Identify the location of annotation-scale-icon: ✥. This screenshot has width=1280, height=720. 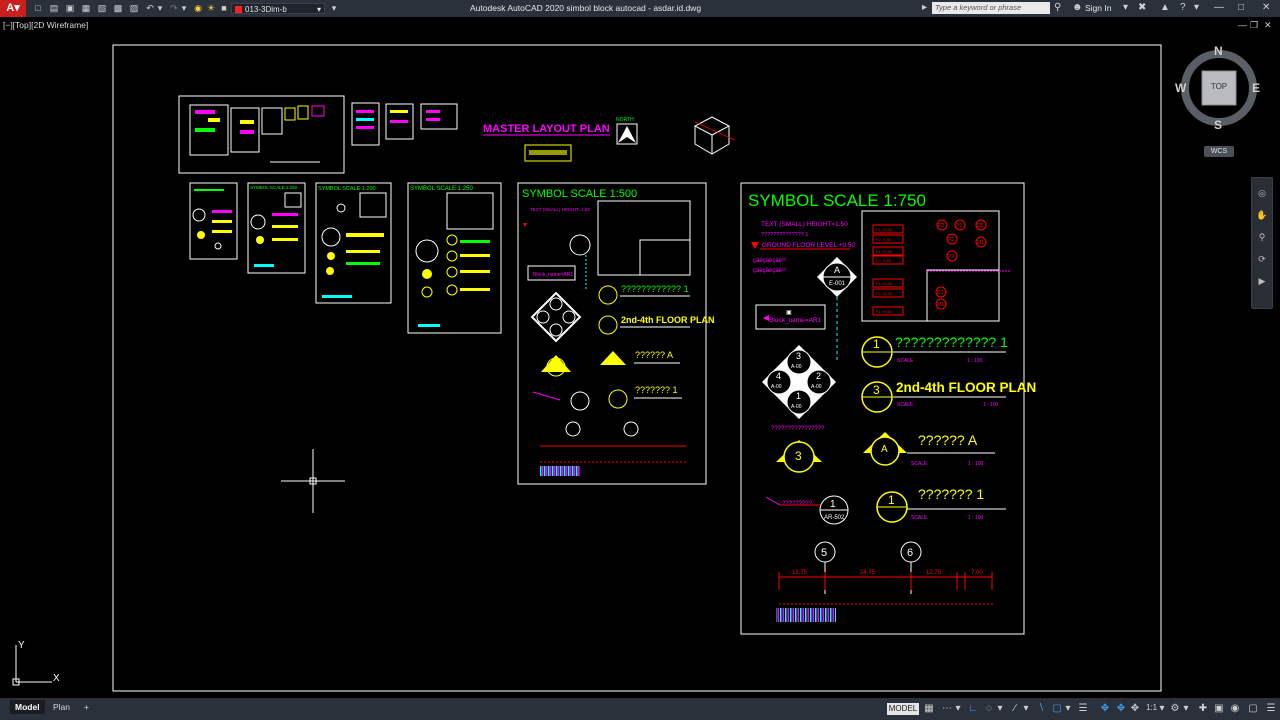
(1135, 709).